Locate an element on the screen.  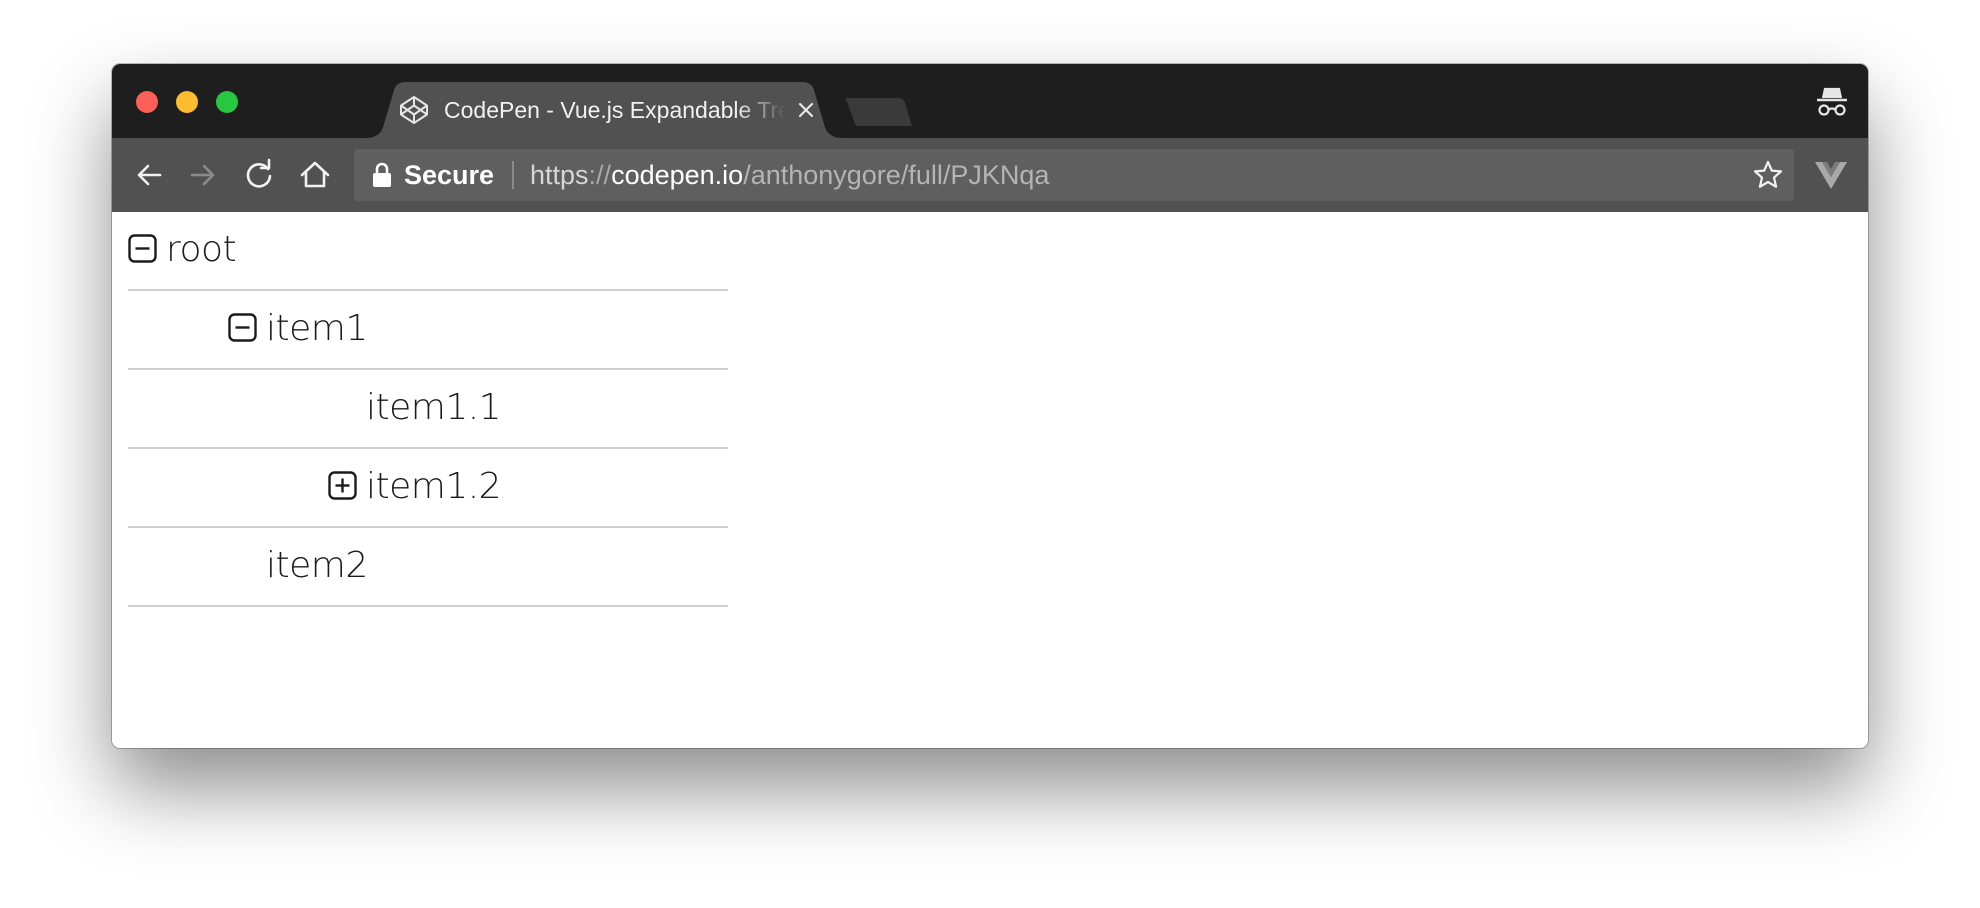
maximize-window-button is located at coordinates (227, 102).